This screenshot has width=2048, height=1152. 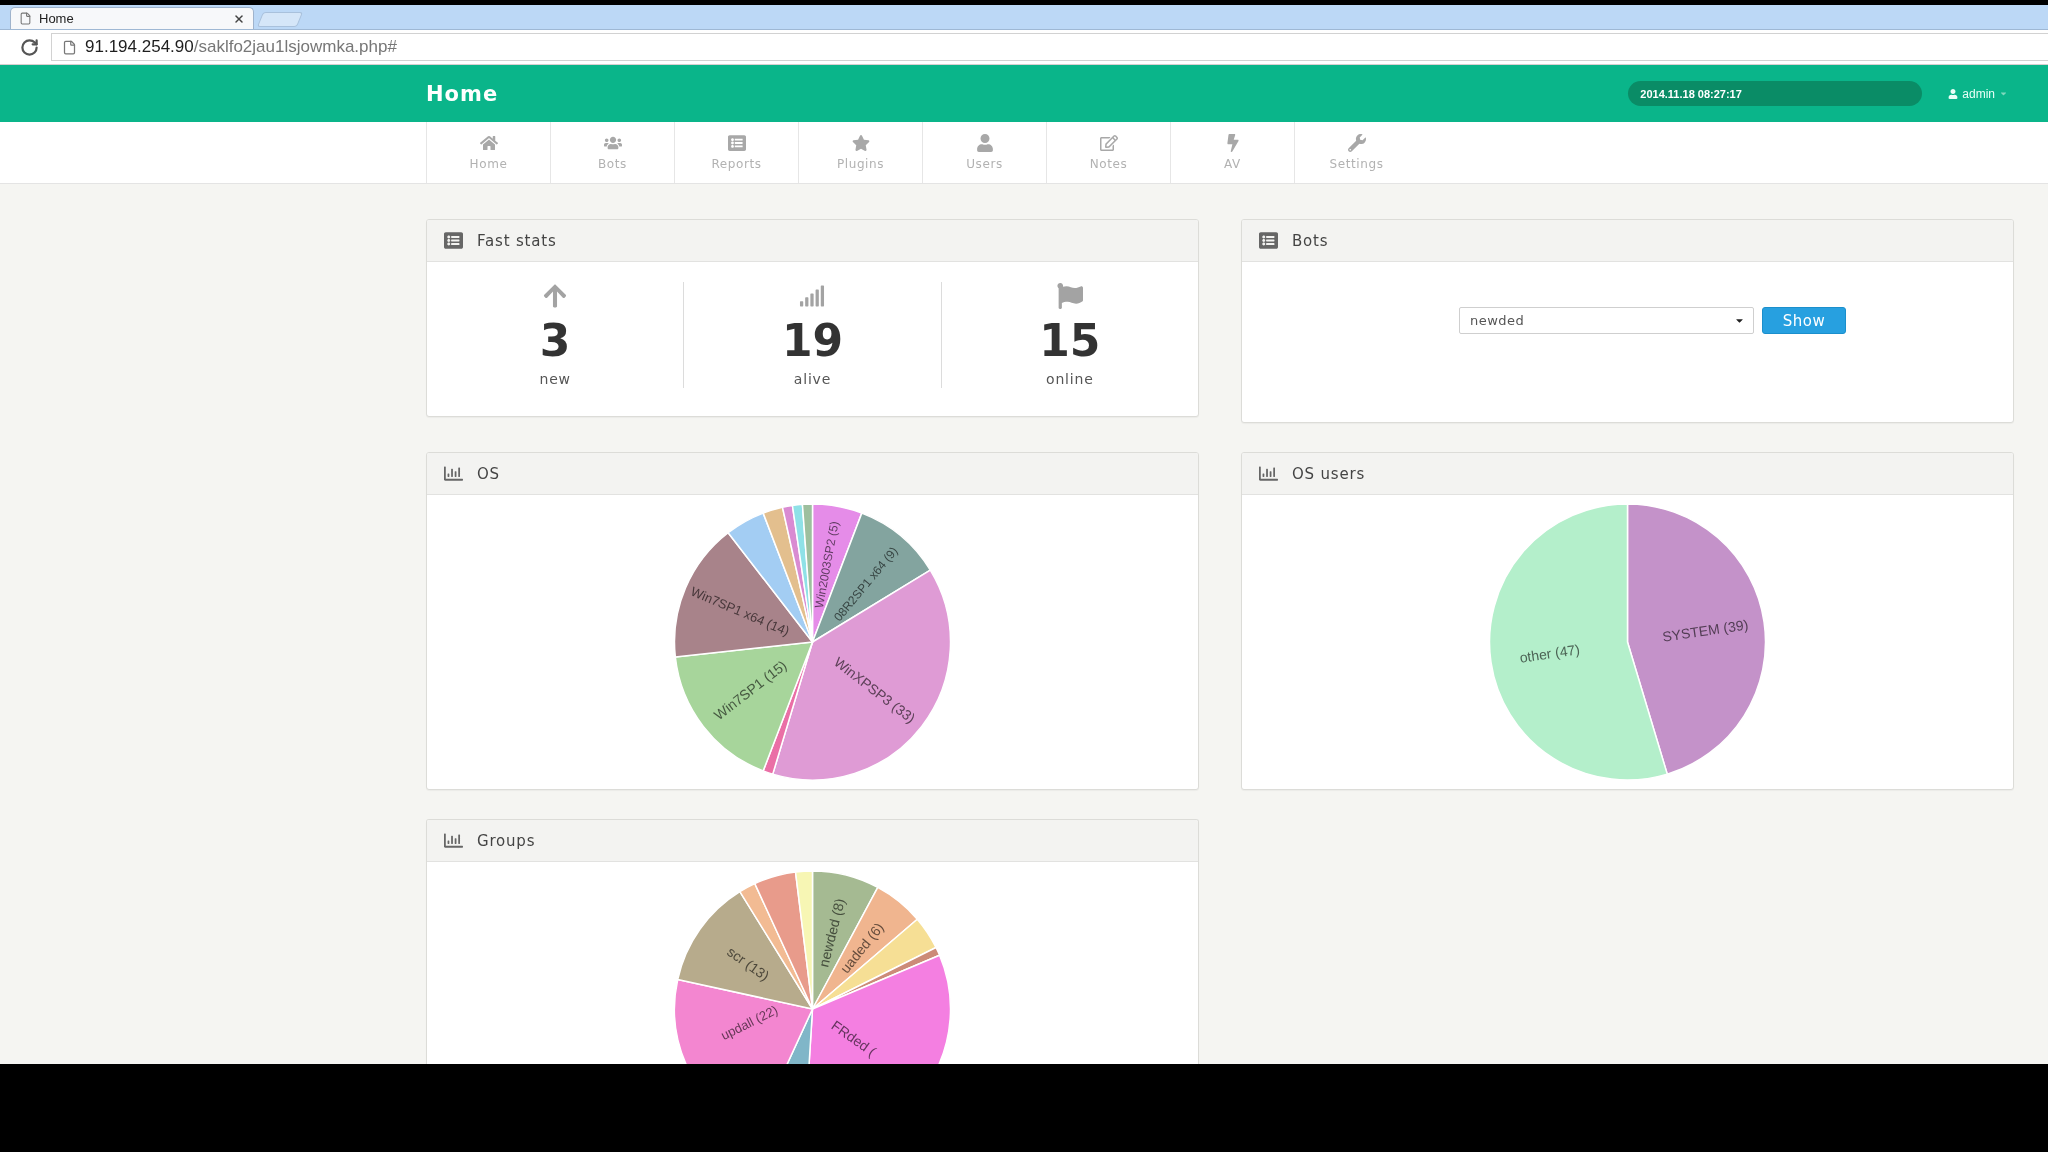 What do you see at coordinates (555, 379) in the screenshot?
I see `stat-label: new` at bounding box center [555, 379].